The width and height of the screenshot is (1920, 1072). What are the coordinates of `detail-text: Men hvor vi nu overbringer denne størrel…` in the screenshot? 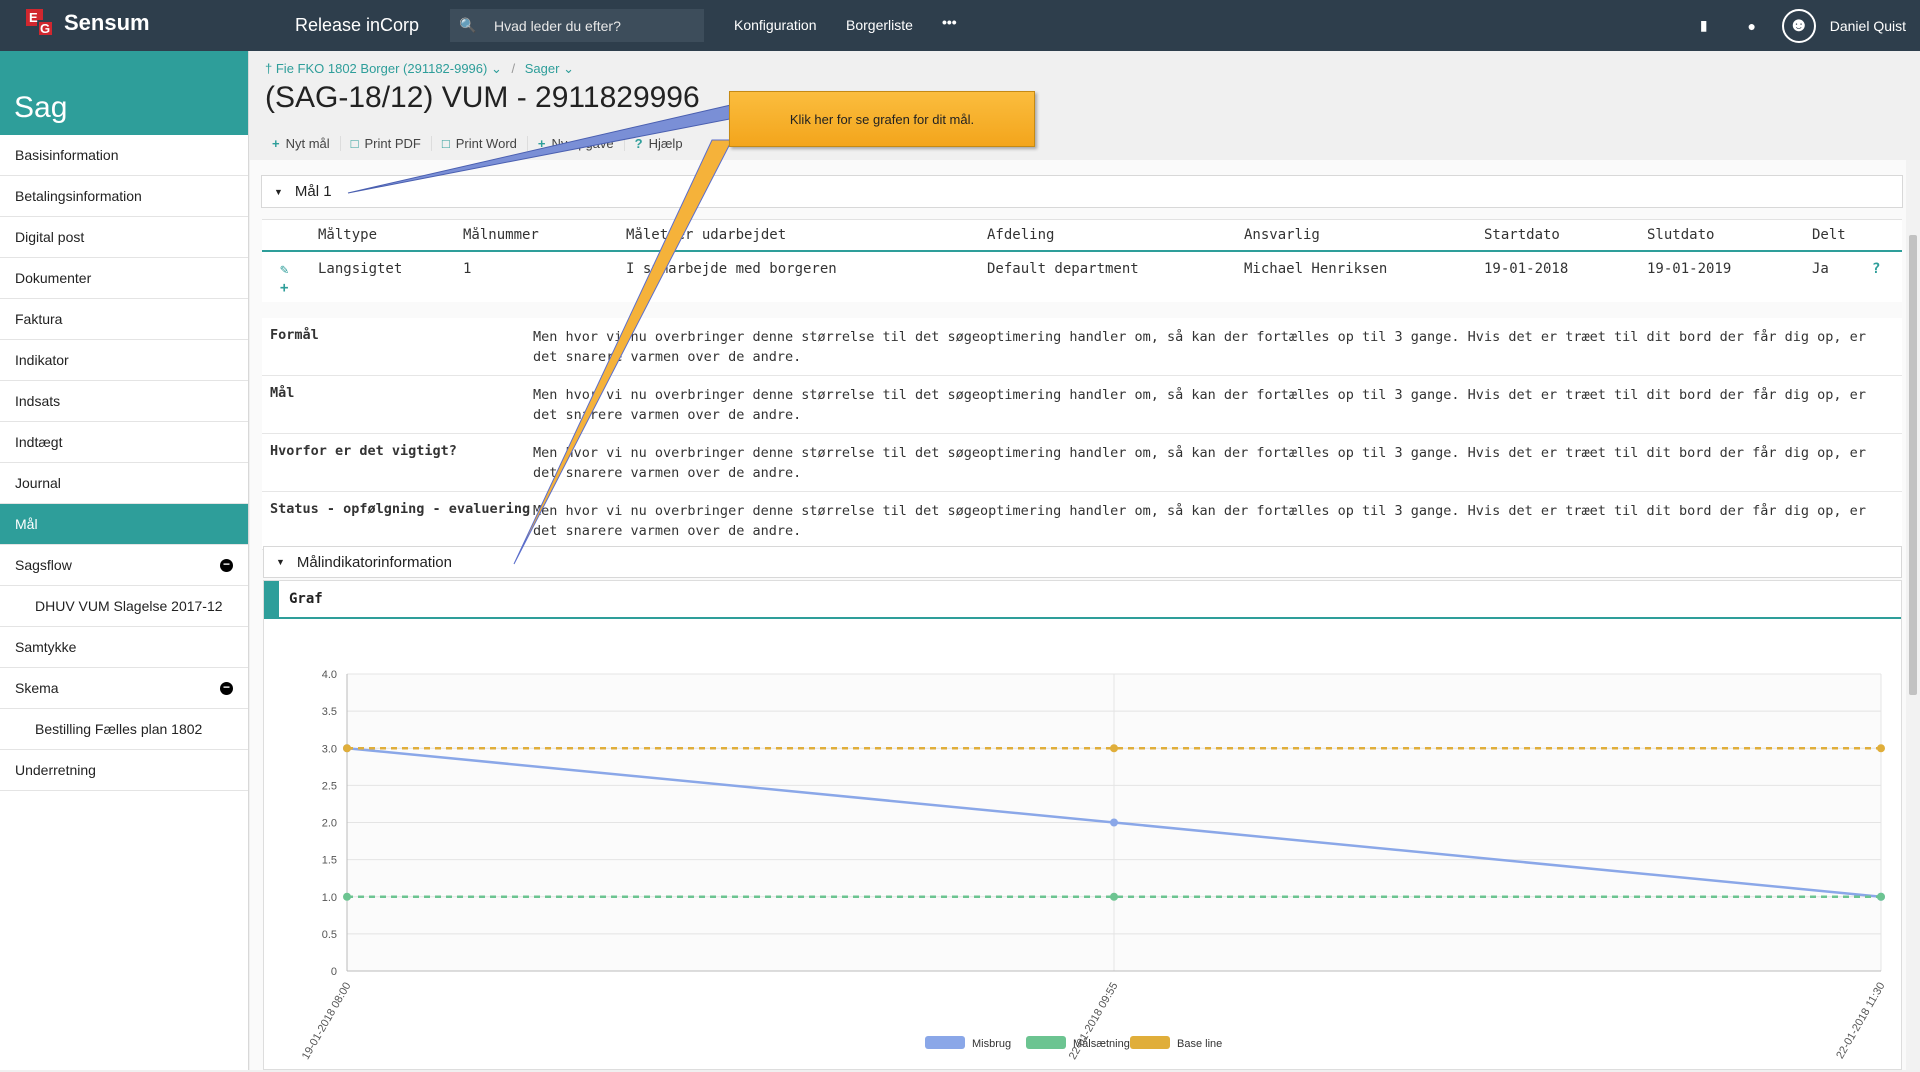 It's located at (1199, 463).